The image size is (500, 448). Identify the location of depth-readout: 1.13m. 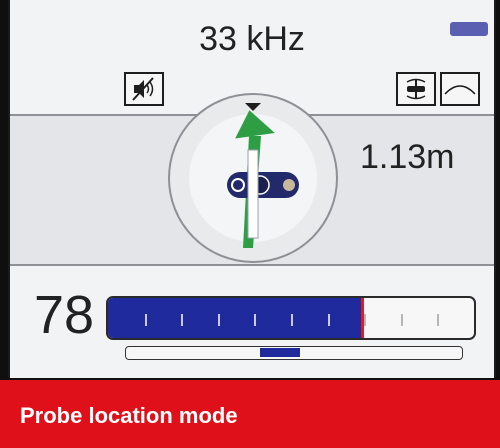
(407, 157).